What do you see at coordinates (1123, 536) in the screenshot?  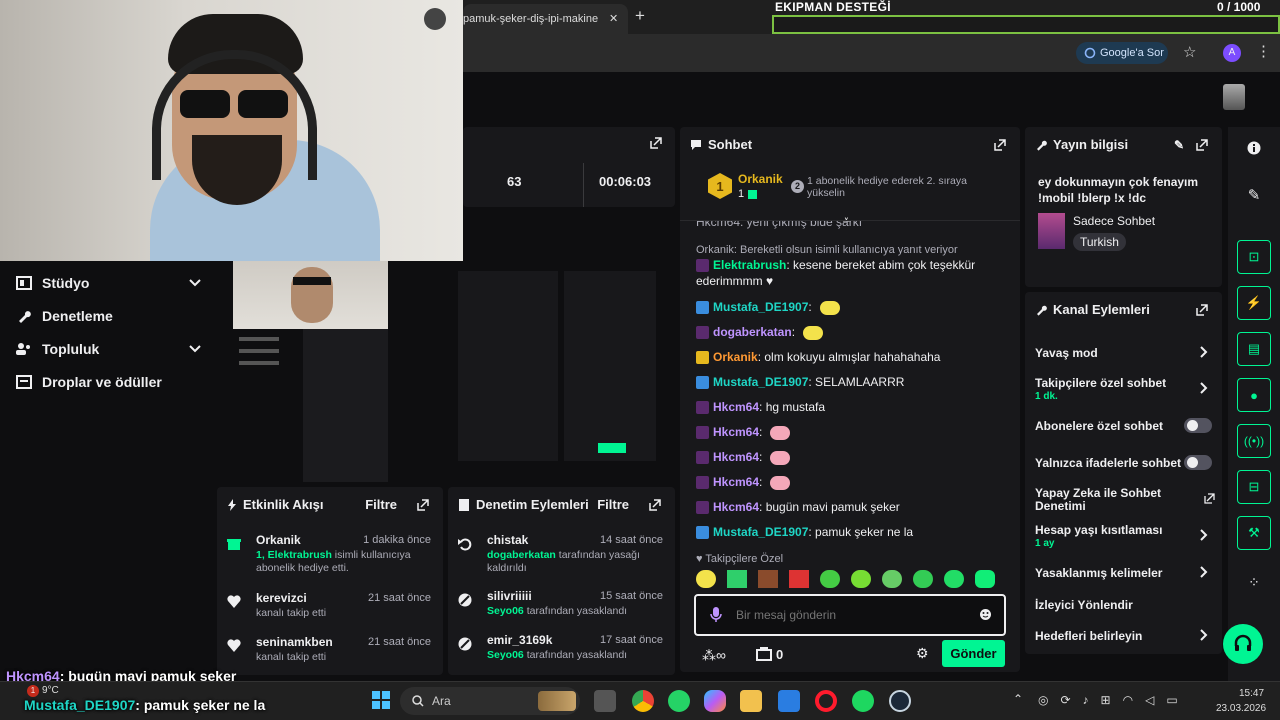 I see `channel-action-account-age: Hesap yaşı kısıtlaması 1 ay` at bounding box center [1123, 536].